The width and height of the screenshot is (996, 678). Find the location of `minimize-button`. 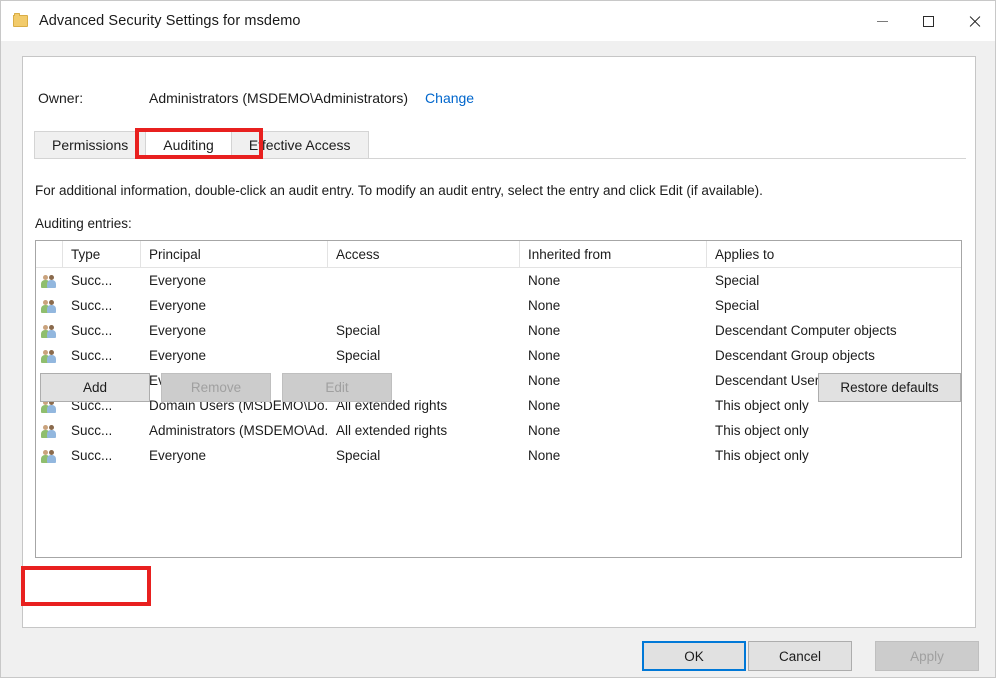

minimize-button is located at coordinates (882, 21).